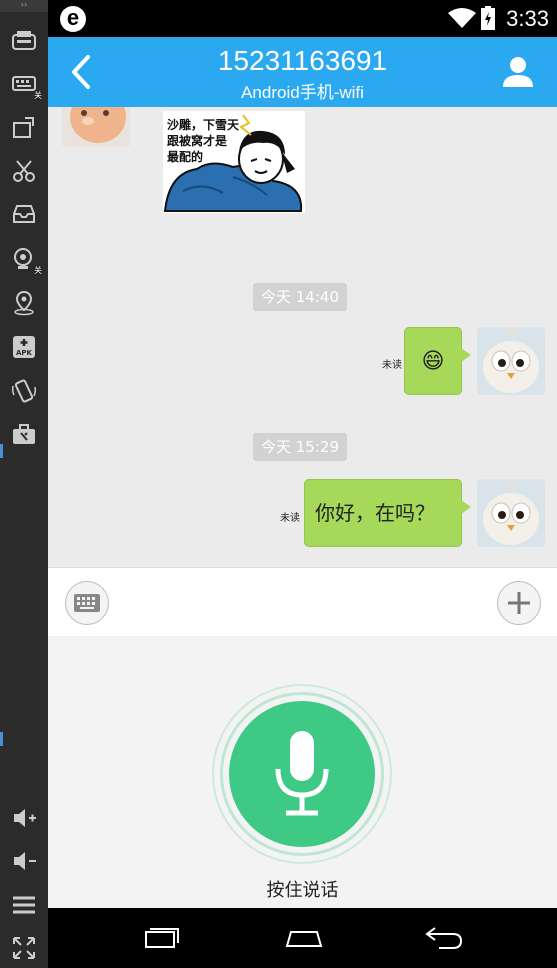 Image resolution: width=557 pixels, height=968 pixels. What do you see at coordinates (24, 818) in the screenshot?
I see `volume-up-icon` at bounding box center [24, 818].